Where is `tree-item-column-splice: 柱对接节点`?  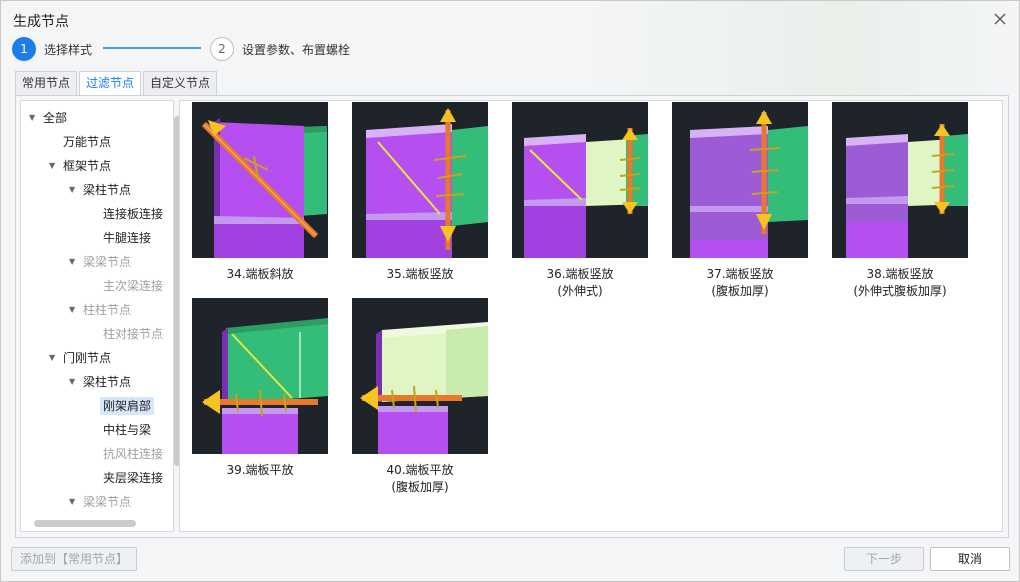 tree-item-column-splice: 柱对接节点 is located at coordinates (133, 334).